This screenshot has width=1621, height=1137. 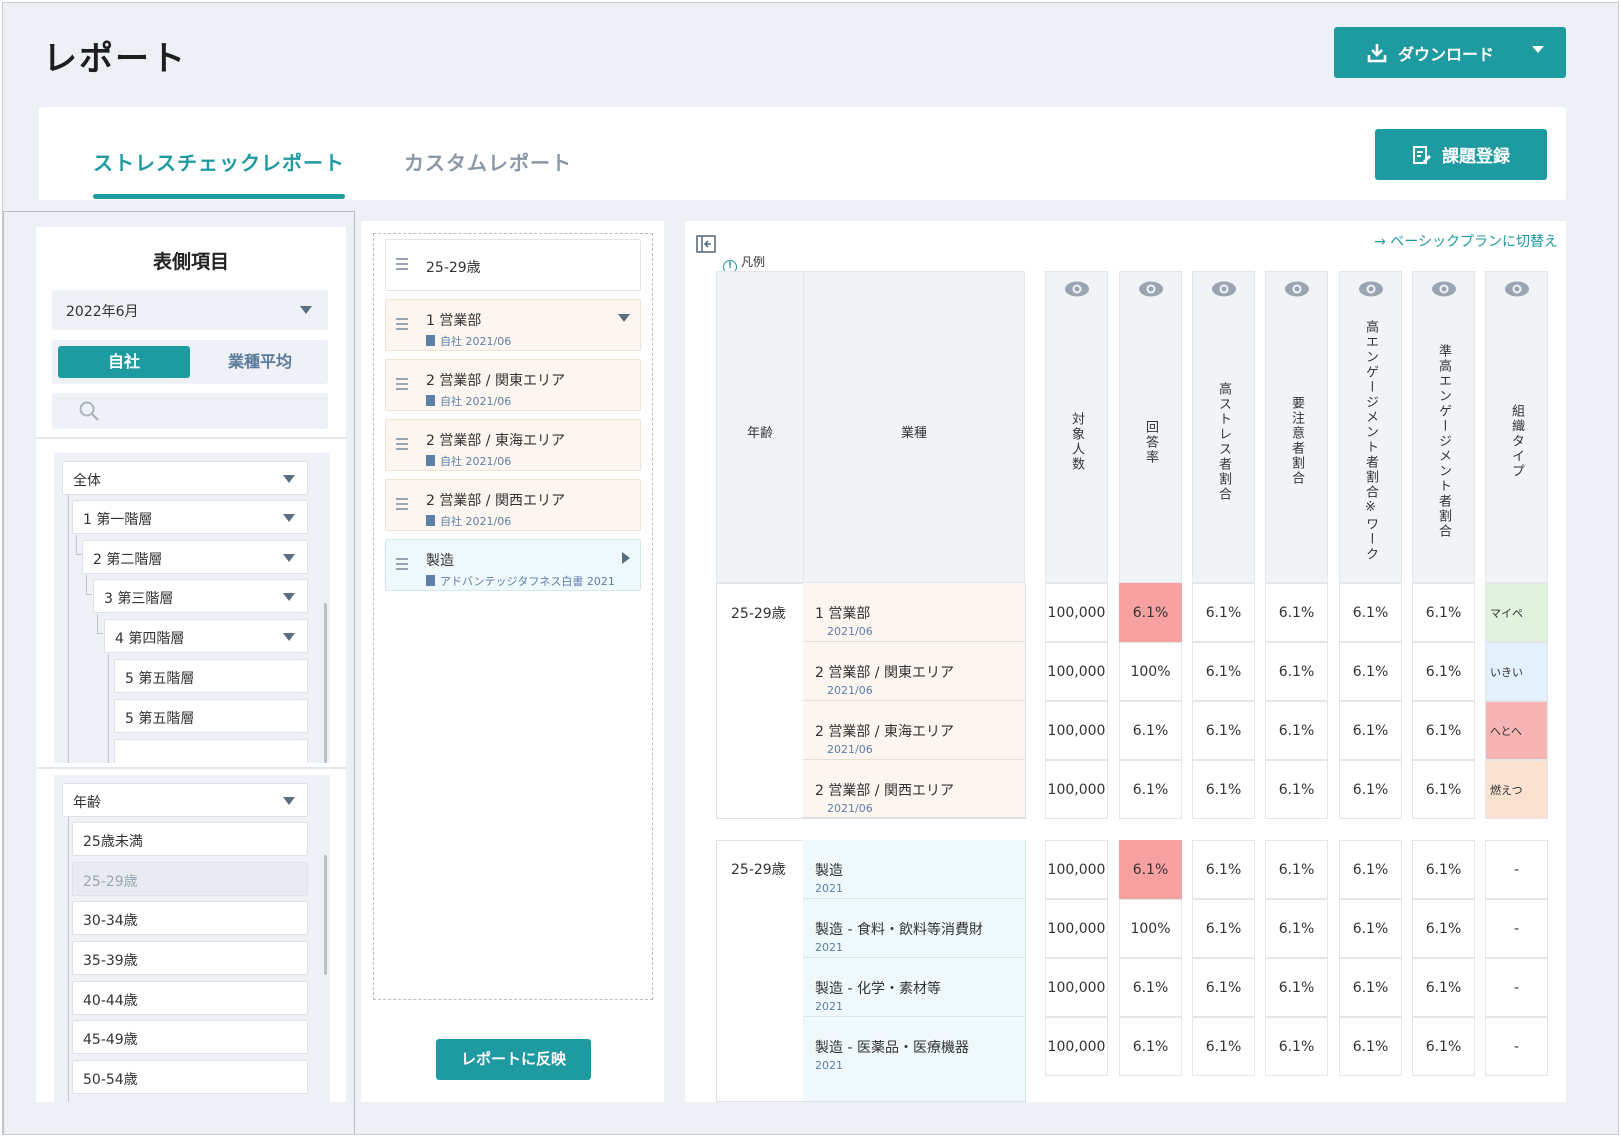 I want to click on cell-target-count: 100,000, so click(x=1076, y=671).